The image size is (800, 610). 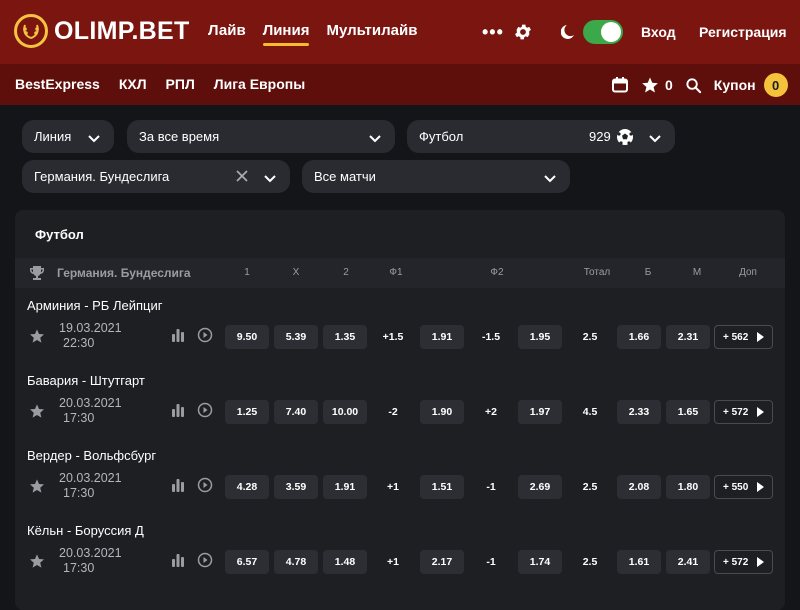 What do you see at coordinates (743, 487) in the screenshot?
I see `more-markets-button: + 550` at bounding box center [743, 487].